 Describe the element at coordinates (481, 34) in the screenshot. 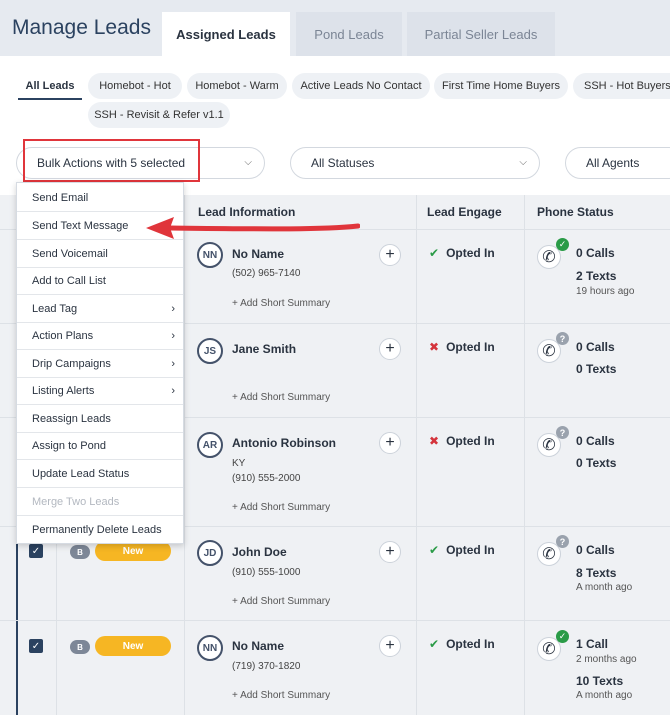

I see `tab-partial-seller-leads: Partial Seller Leads` at that location.